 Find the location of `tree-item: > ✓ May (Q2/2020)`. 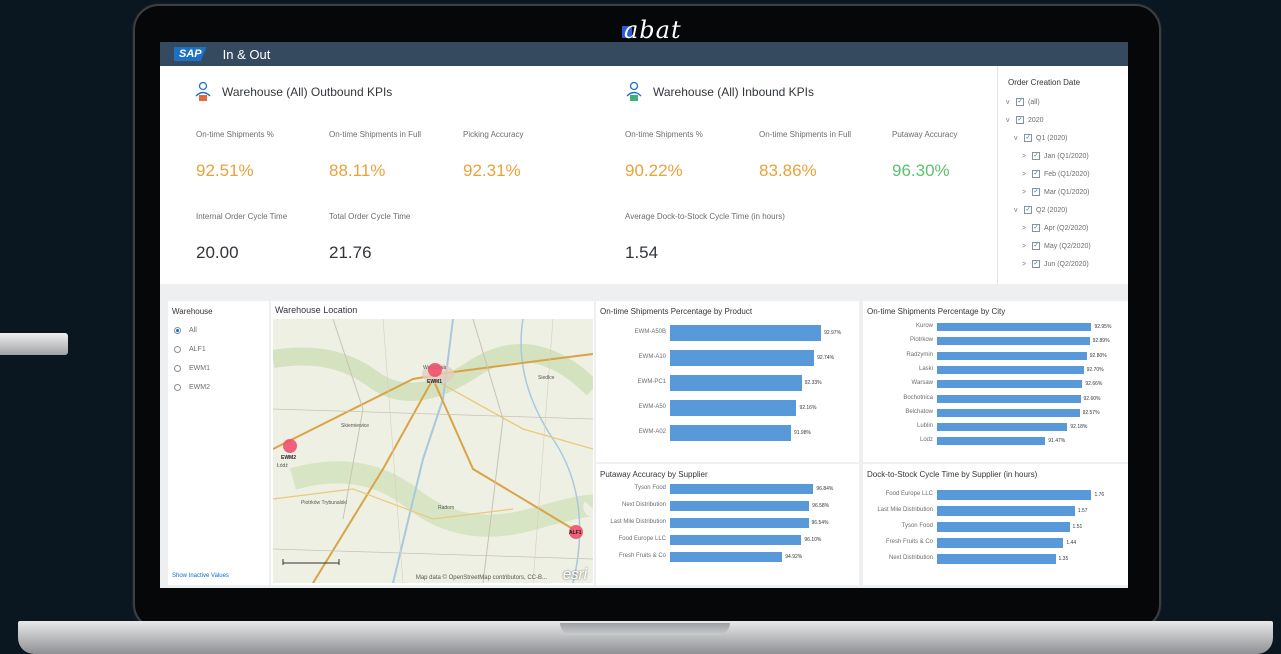

tree-item: > ✓ May (Q2/2020) is located at coordinates (1067, 246).